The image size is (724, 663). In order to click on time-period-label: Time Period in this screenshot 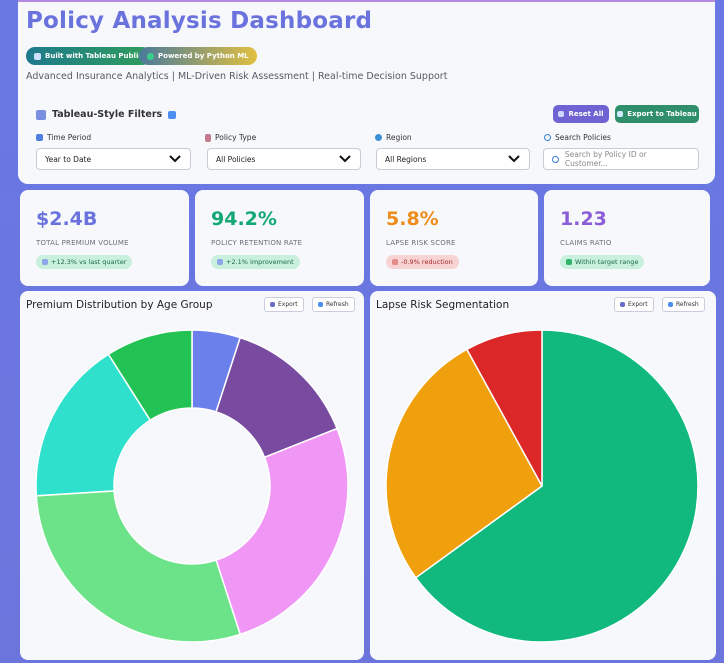, I will do `click(63, 137)`.